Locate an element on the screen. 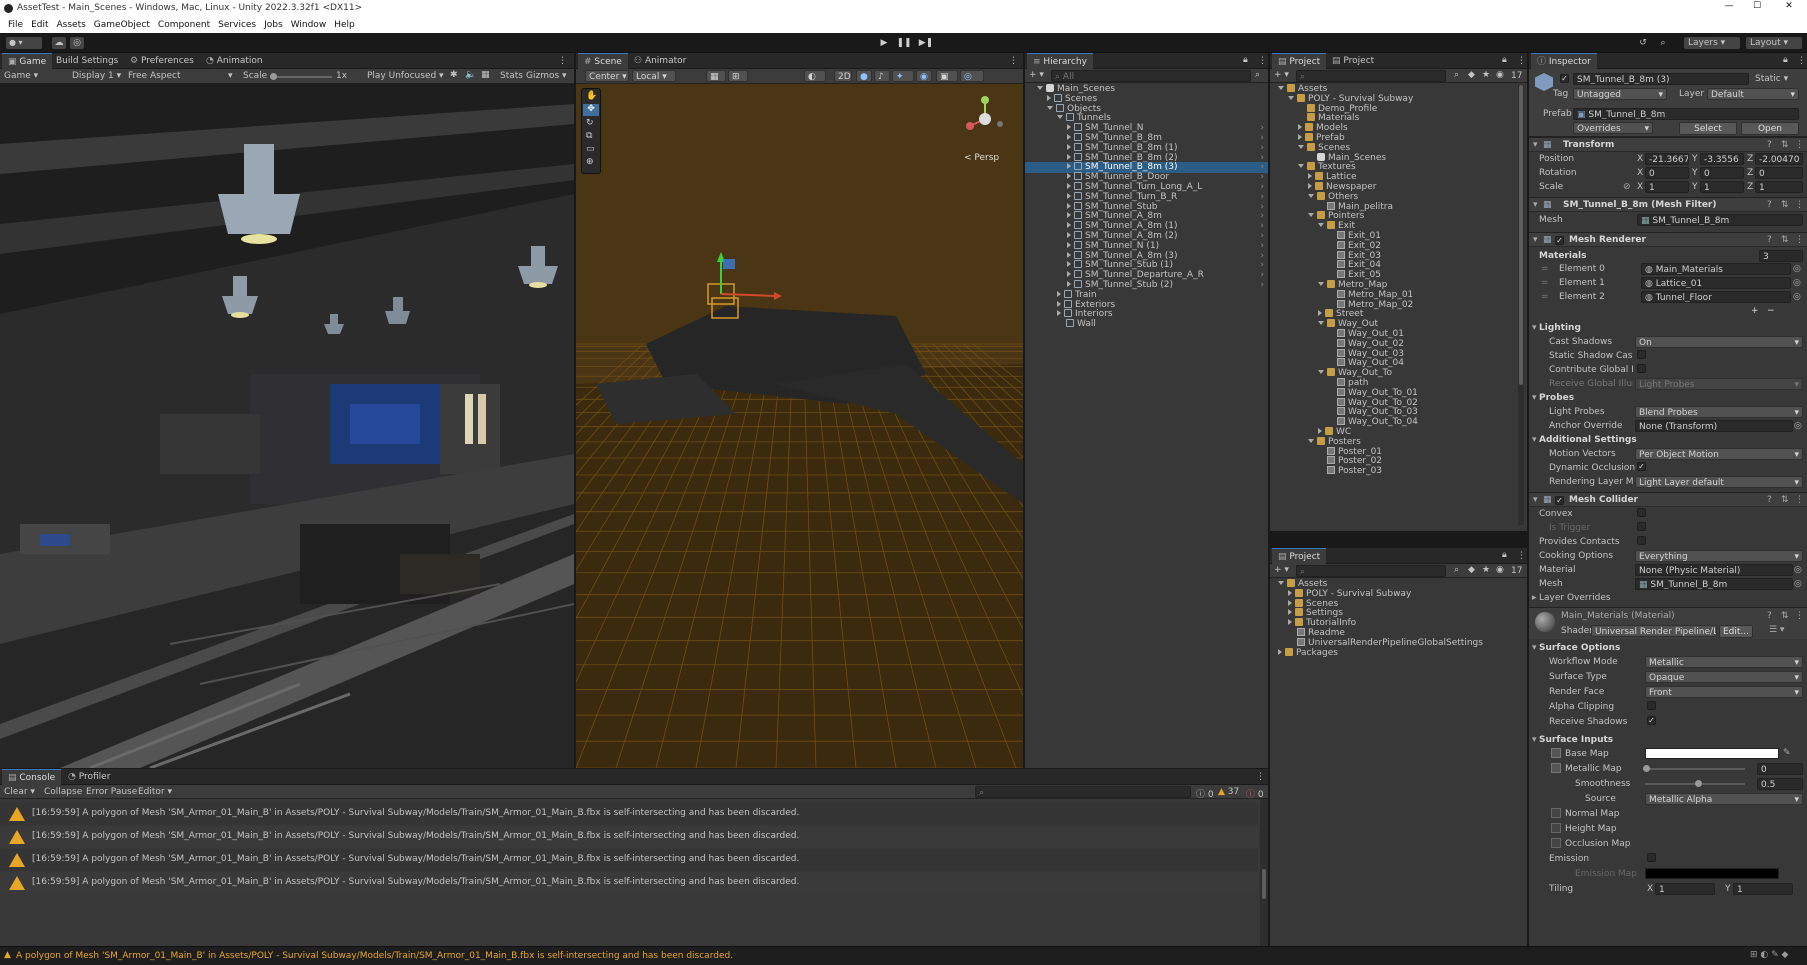 The height and width of the screenshot is (965, 1807). move-tool-icon: ✥ is located at coordinates (591, 110).